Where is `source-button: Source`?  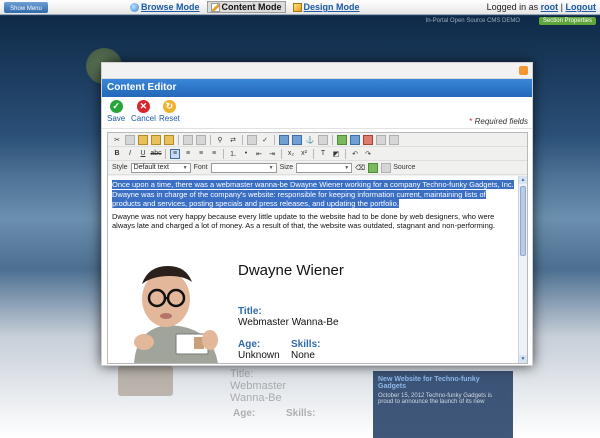 source-button: Source is located at coordinates (398, 167).